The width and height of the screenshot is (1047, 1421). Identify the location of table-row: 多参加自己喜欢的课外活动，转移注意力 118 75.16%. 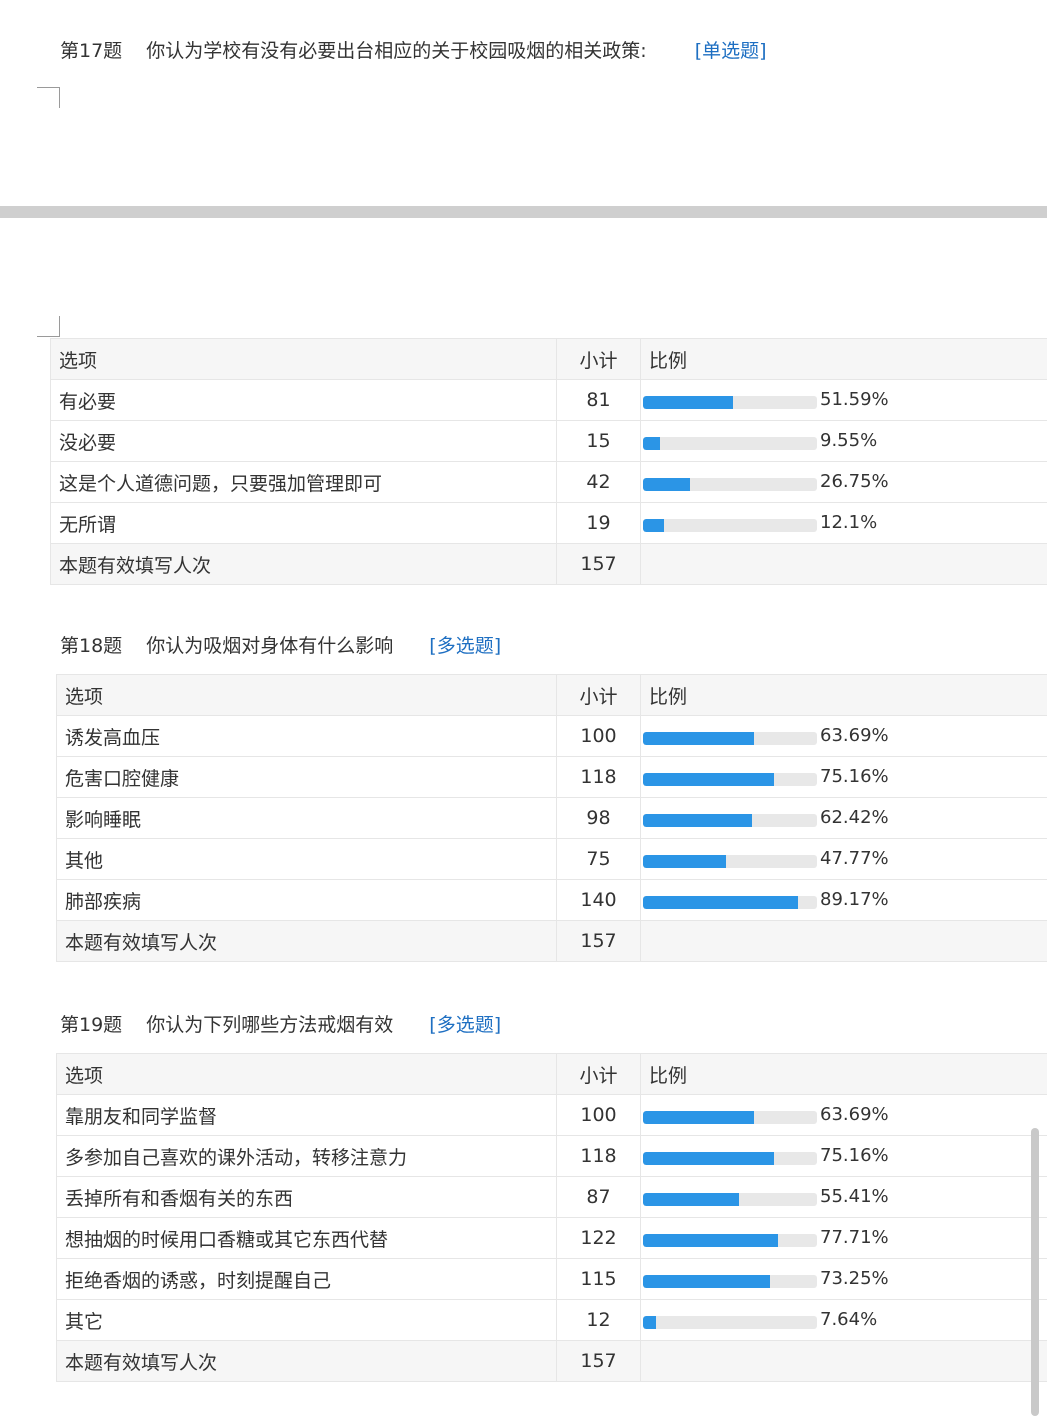
(551, 1156).